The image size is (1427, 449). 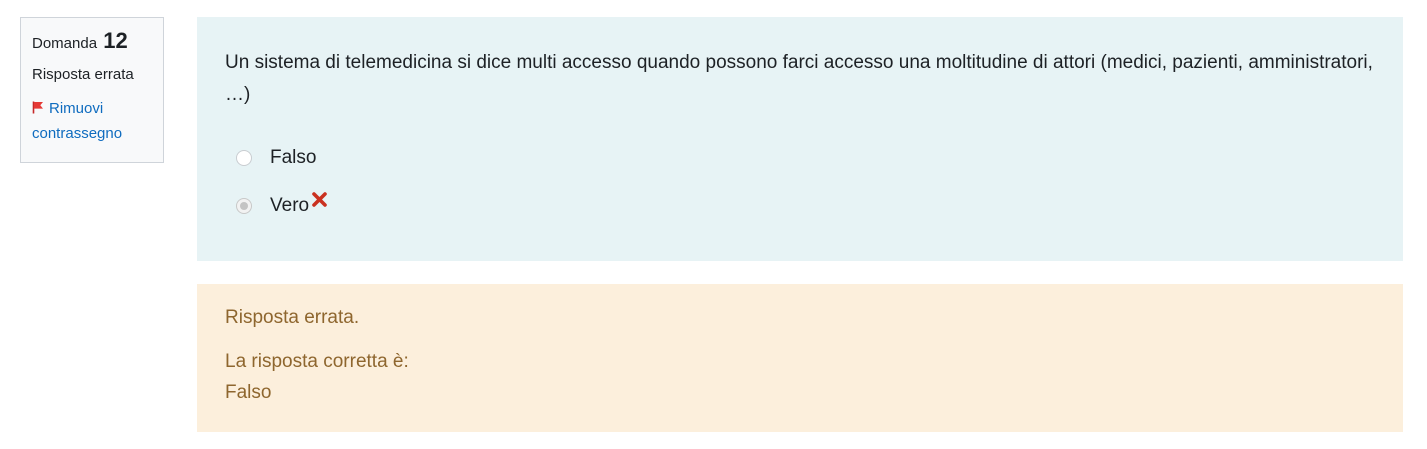 I want to click on answer-option-falso: Falso, so click(x=805, y=158).